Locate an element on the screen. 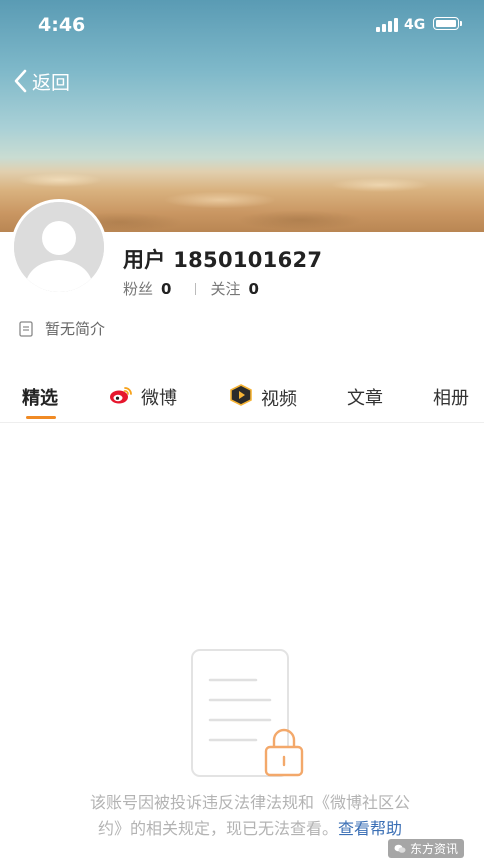  status-time: 4:46 is located at coordinates (62, 25).